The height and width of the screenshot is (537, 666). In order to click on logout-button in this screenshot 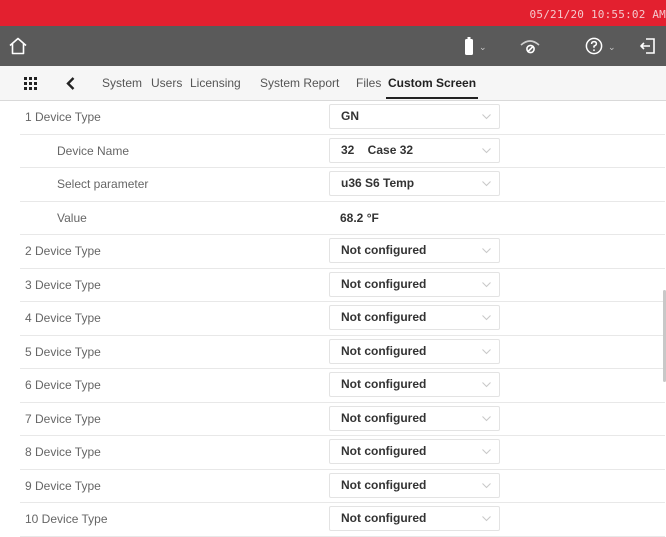, I will do `click(648, 46)`.